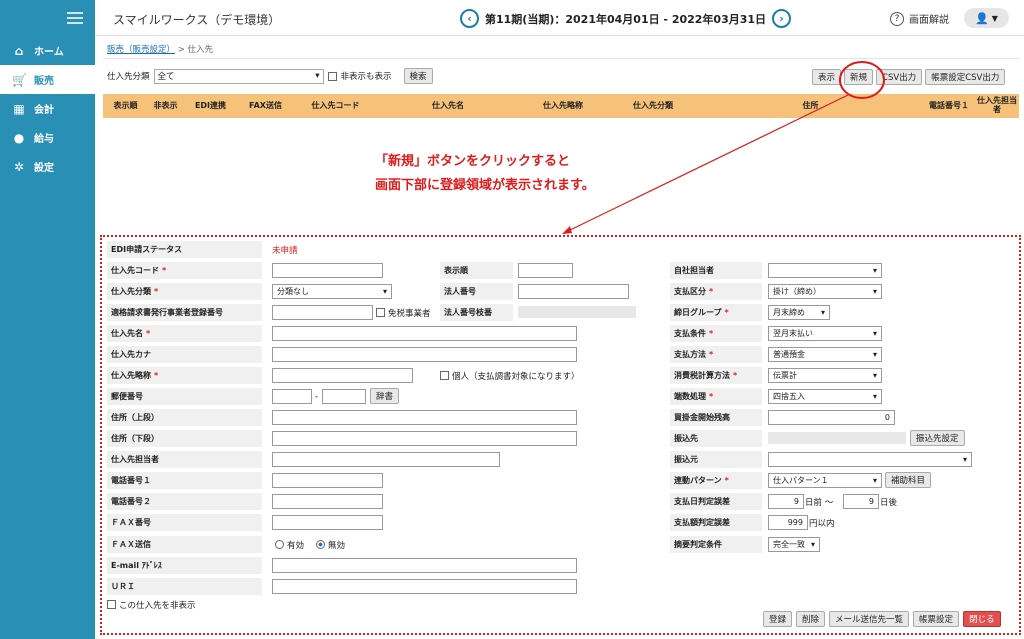 The width and height of the screenshot is (1024, 639). Describe the element at coordinates (825, 480) in the screenshot. I see `link-pattern-select: 仕入パターン１ ▾` at that location.